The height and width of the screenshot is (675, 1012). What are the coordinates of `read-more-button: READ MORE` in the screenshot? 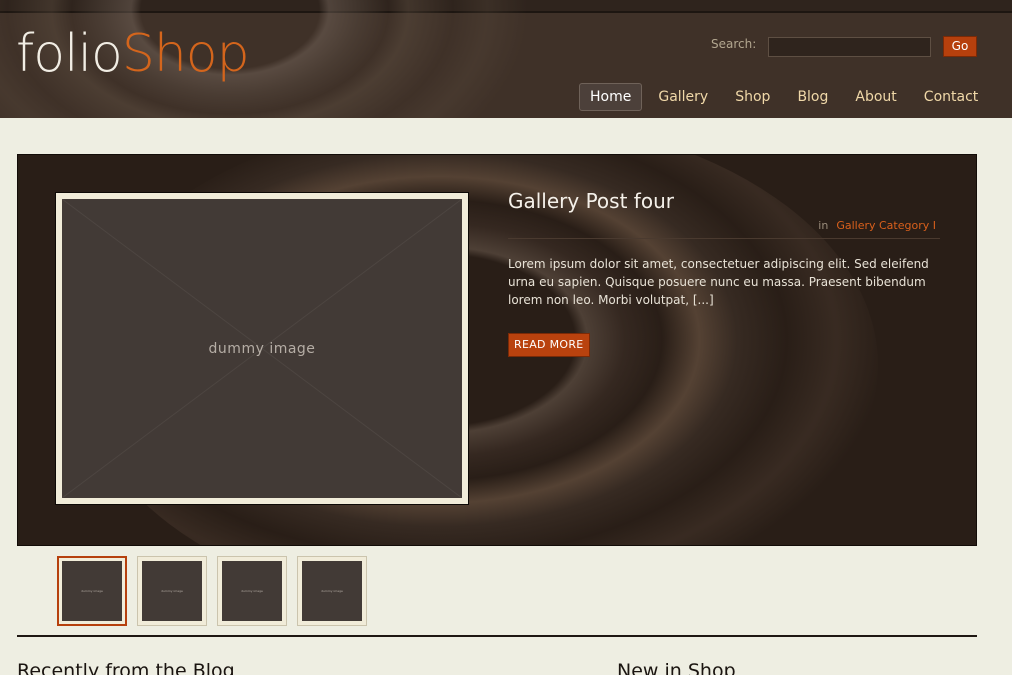 It's located at (549, 345).